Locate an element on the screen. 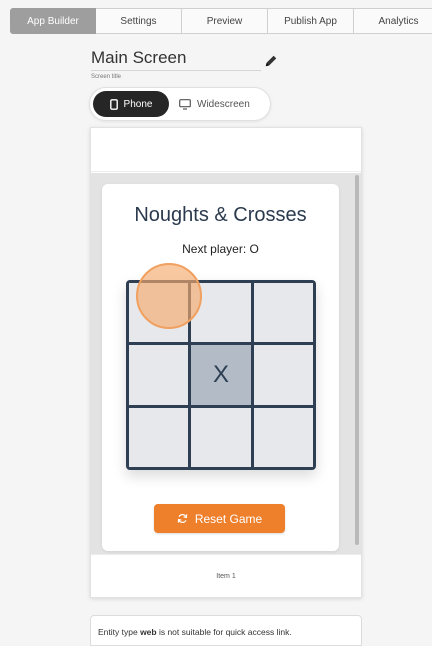 Image resolution: width=432 pixels, height=646 pixels. board-cell: X is located at coordinates (221, 375).